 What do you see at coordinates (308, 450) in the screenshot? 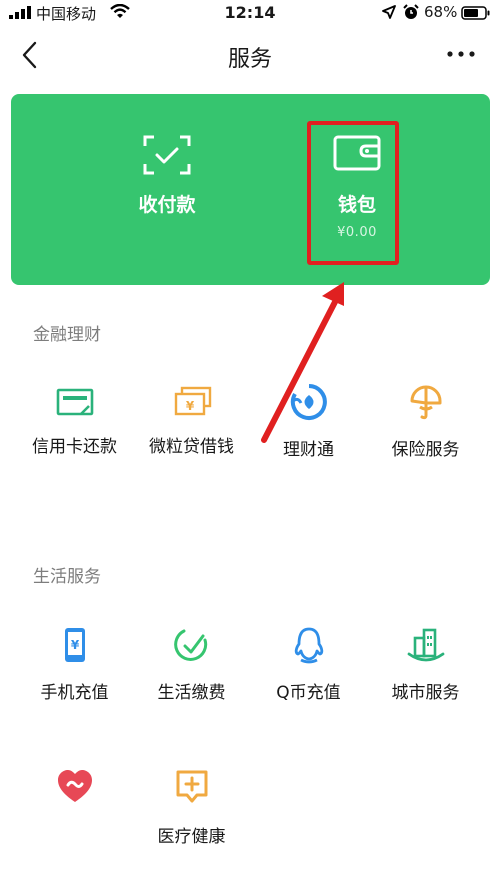
I see `tile-label: 理财通` at bounding box center [308, 450].